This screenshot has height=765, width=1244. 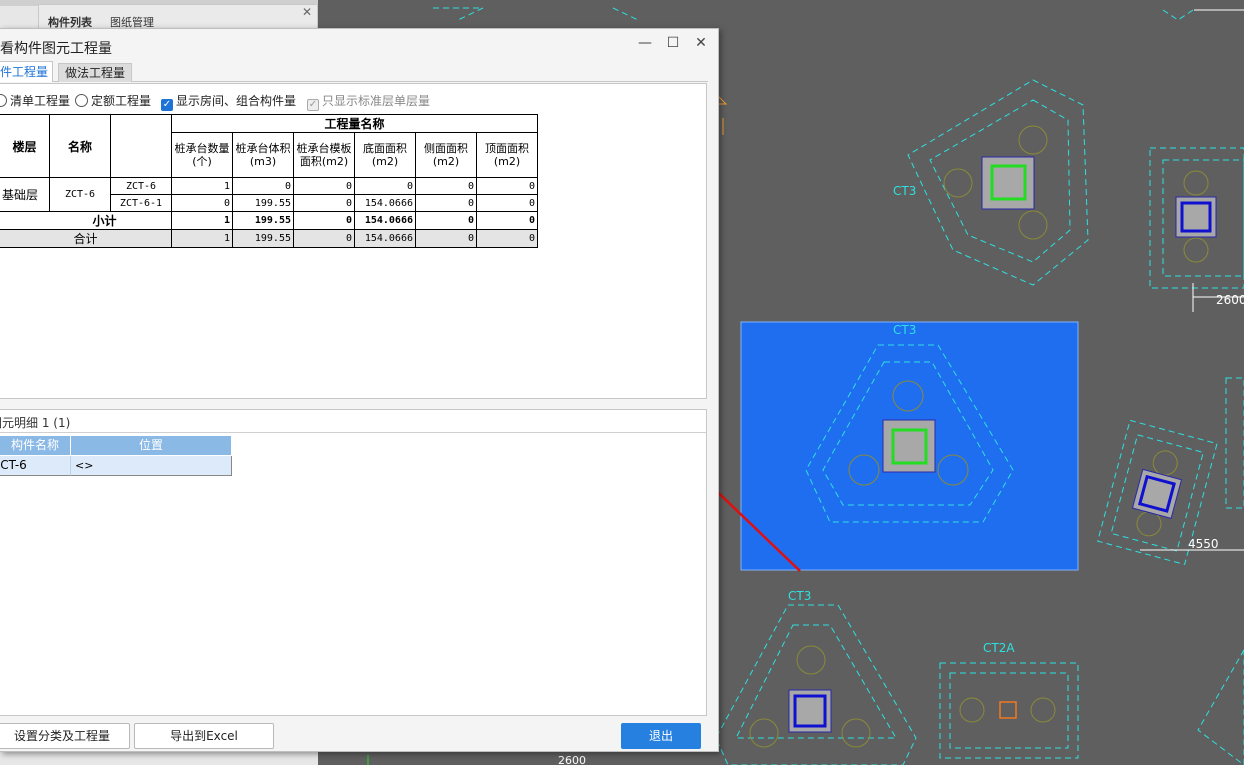 What do you see at coordinates (701, 43) in the screenshot?
I see `close-icon: ✕` at bounding box center [701, 43].